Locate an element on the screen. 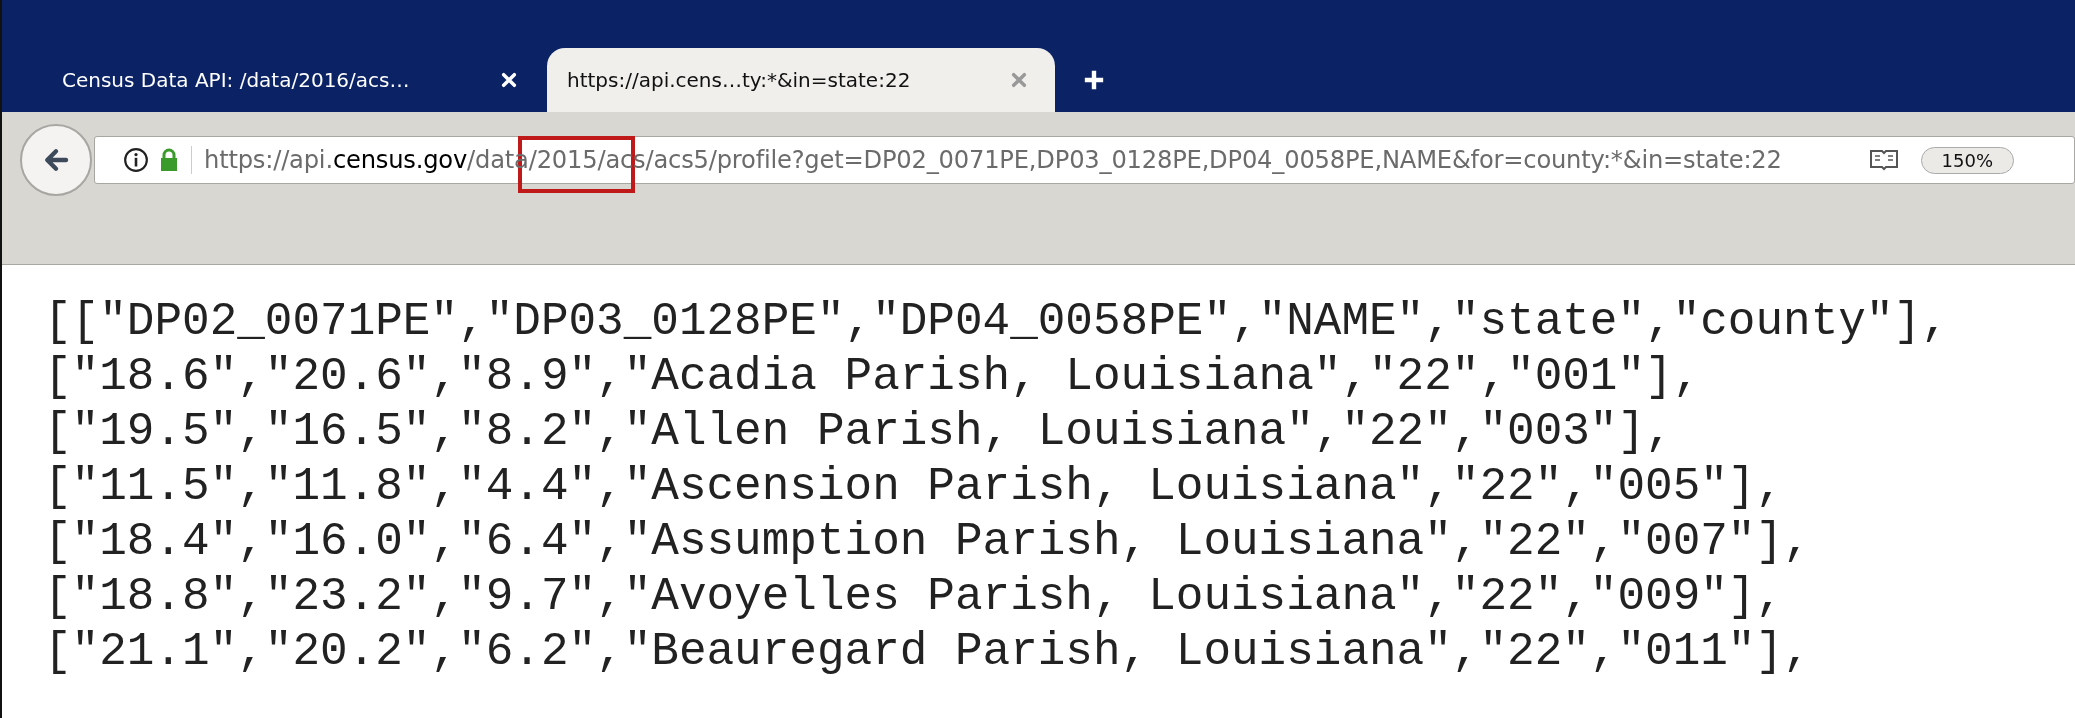  json-line: ["18.6","20.6","8.9","Acadia Parish, Louisiana","22","001"], is located at coordinates (872, 377).